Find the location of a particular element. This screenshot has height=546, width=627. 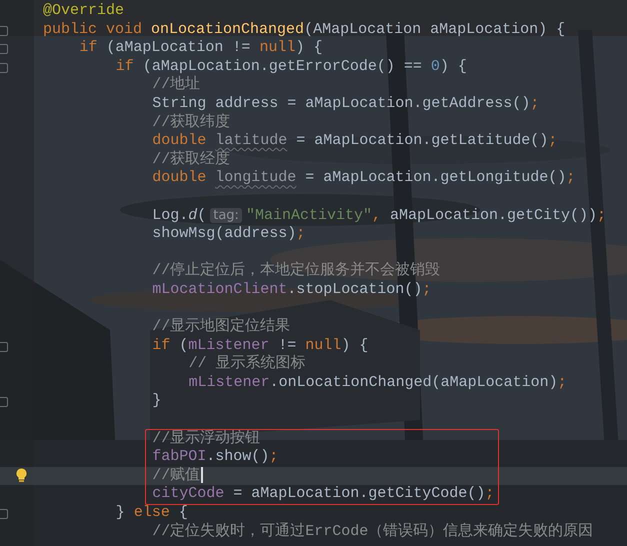

code-line: //地址 is located at coordinates (176, 85).